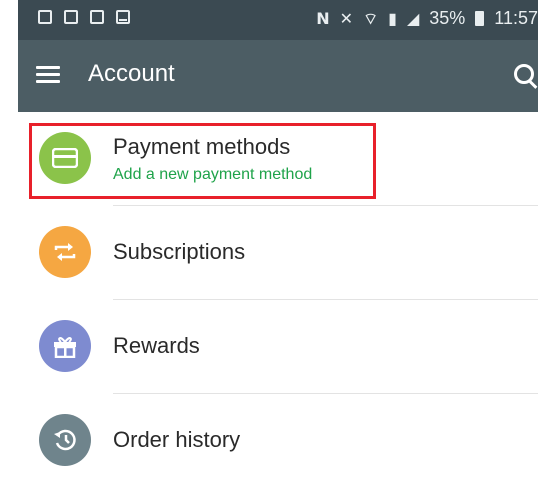  Describe the element at coordinates (516, 18) in the screenshot. I see `clock: 11:57` at that location.